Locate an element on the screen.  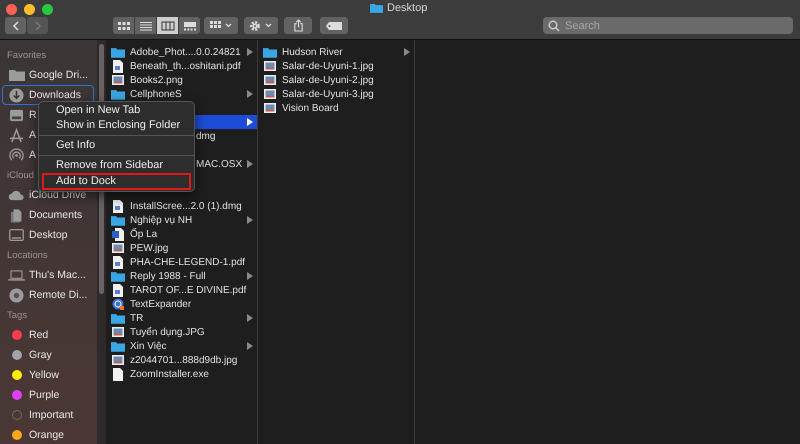
file-name: Salar-de-Uyuni-1.jpg is located at coordinates (328, 66).